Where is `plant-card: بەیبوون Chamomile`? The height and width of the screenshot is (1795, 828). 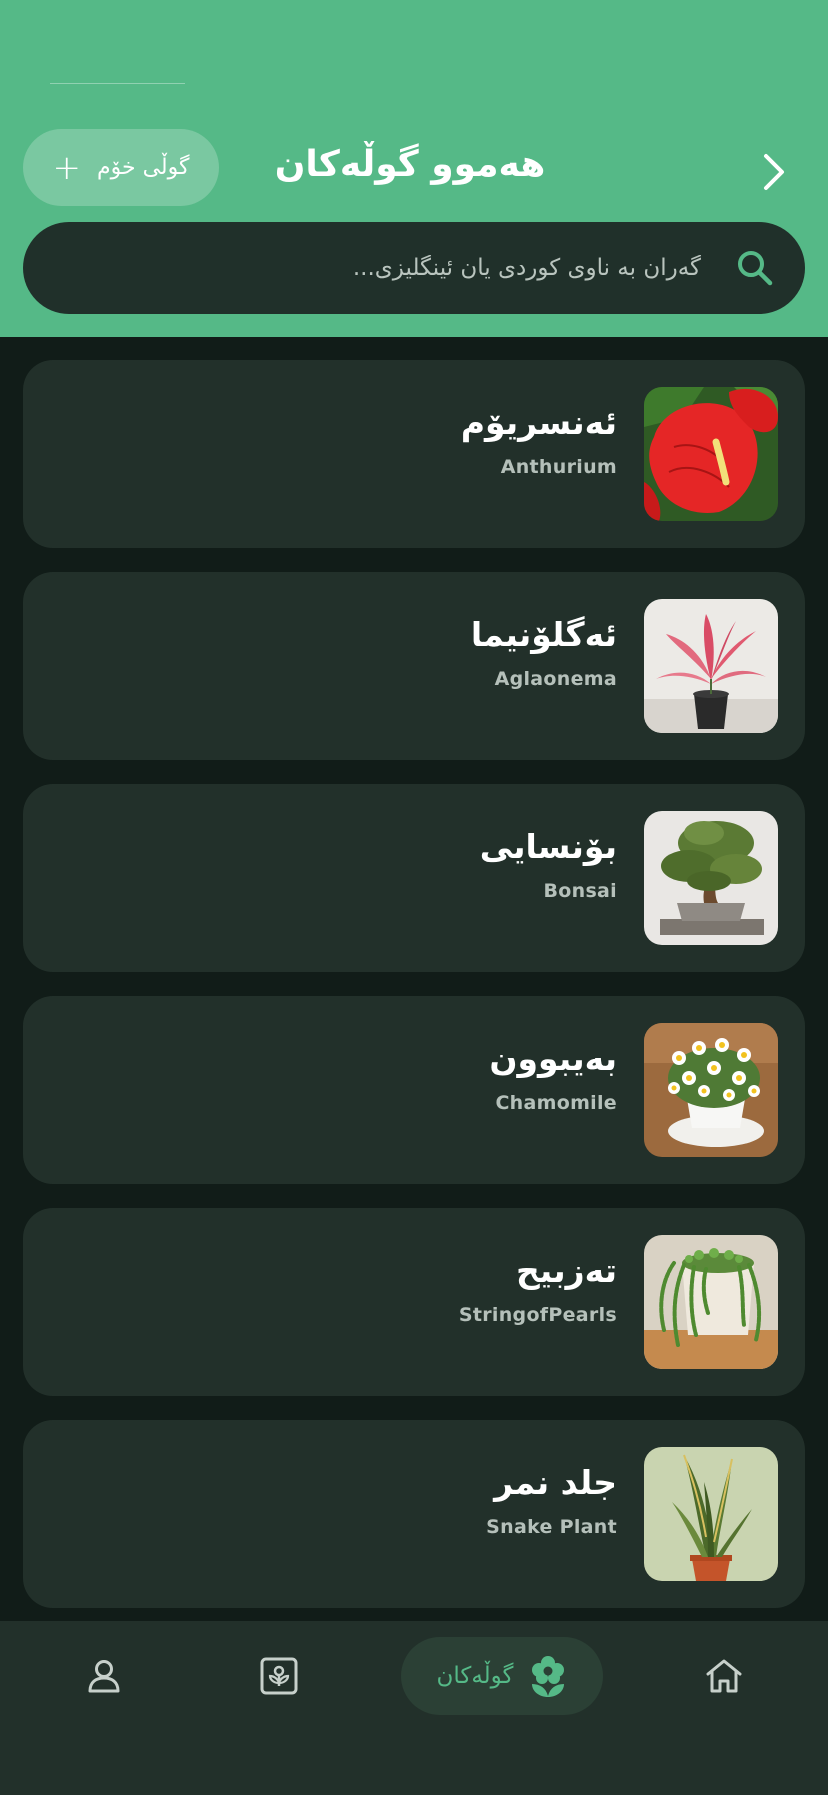 plant-card: بەیبوون Chamomile is located at coordinates (414, 1090).